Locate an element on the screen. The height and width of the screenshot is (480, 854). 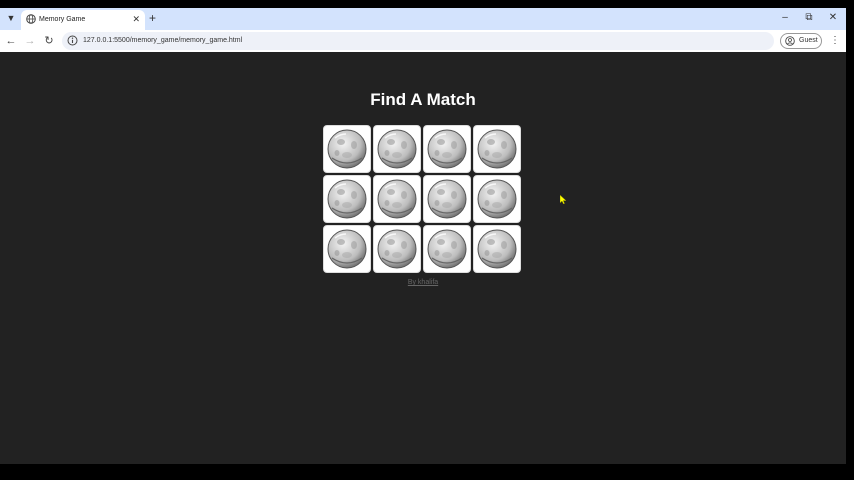
profile-button: Guest is located at coordinates (801, 41).